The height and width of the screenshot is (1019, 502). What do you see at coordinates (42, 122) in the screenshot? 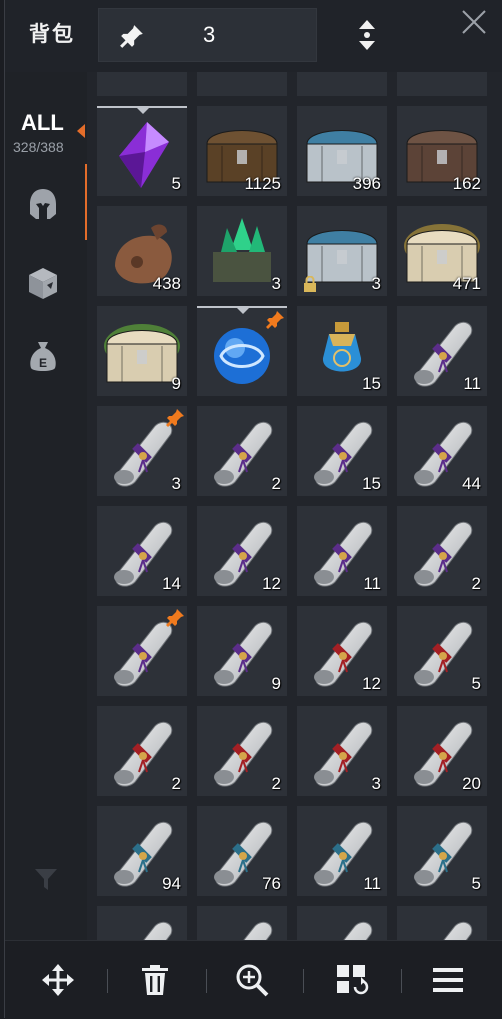
I see `category-all-label: ALL` at bounding box center [42, 122].